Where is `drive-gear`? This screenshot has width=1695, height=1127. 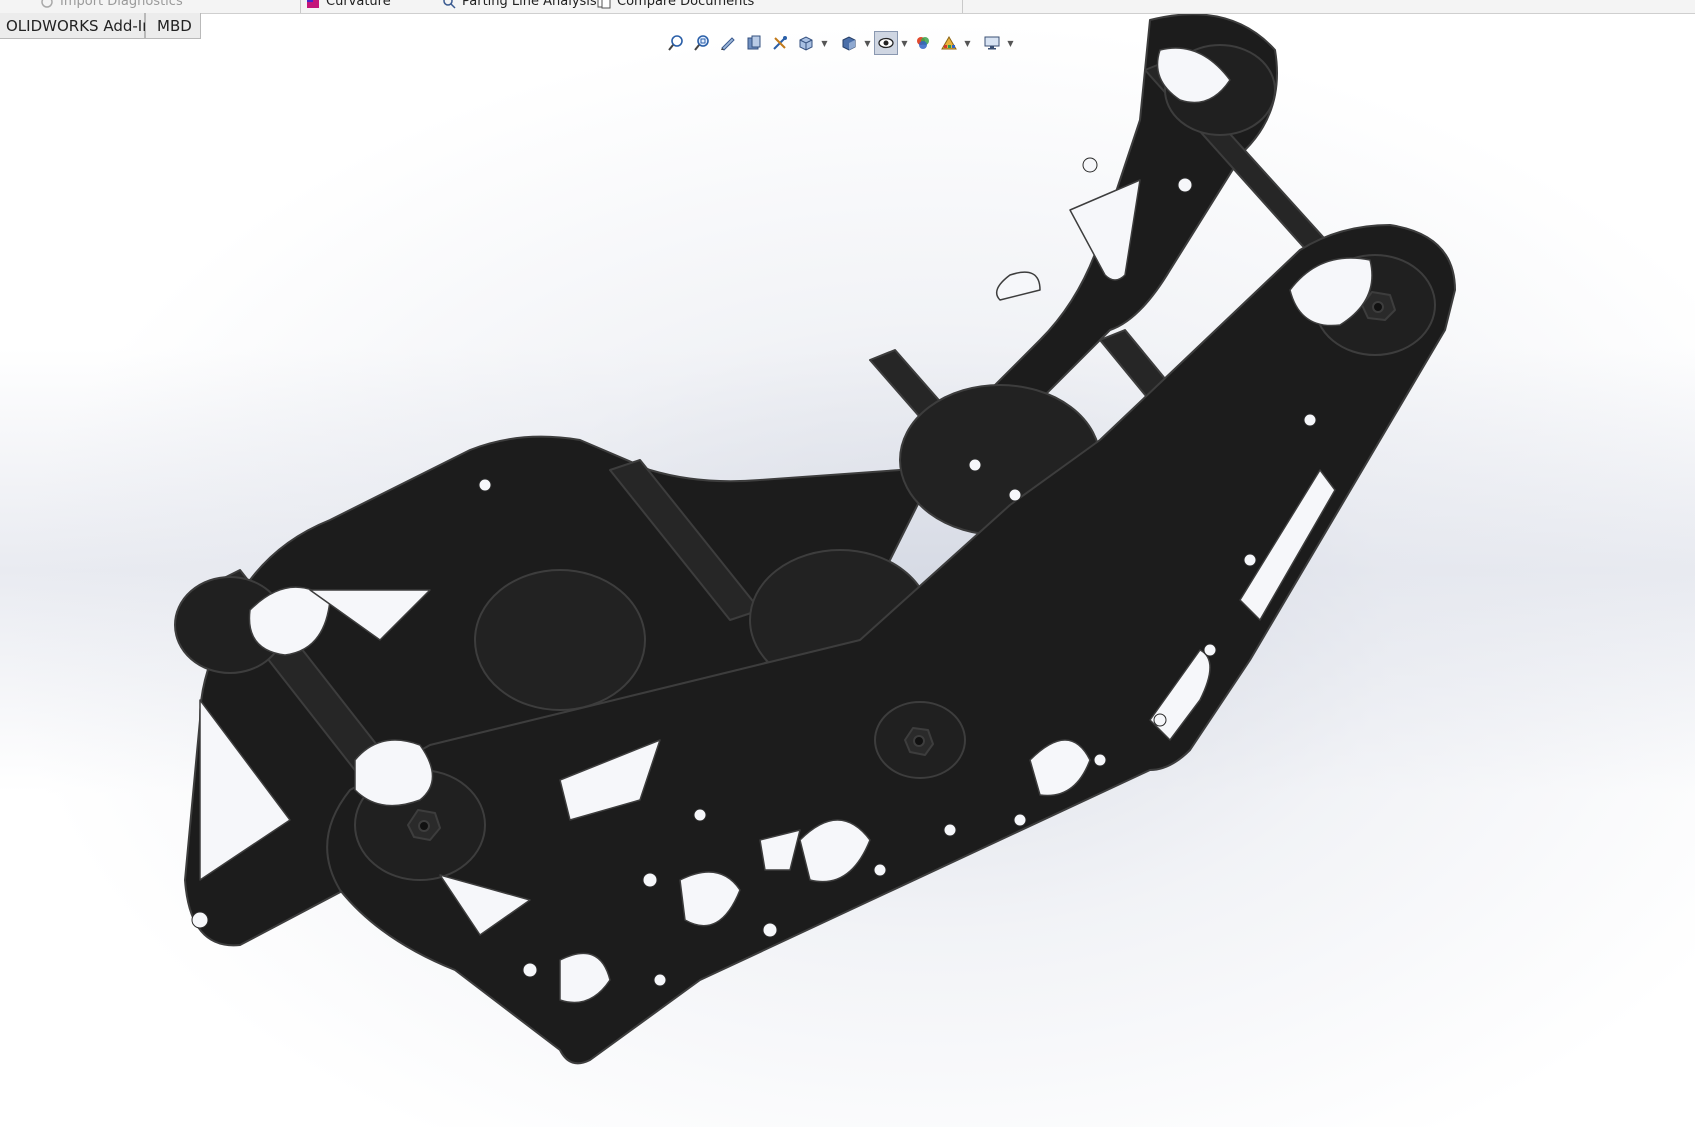
drive-gear is located at coordinates (560, 640).